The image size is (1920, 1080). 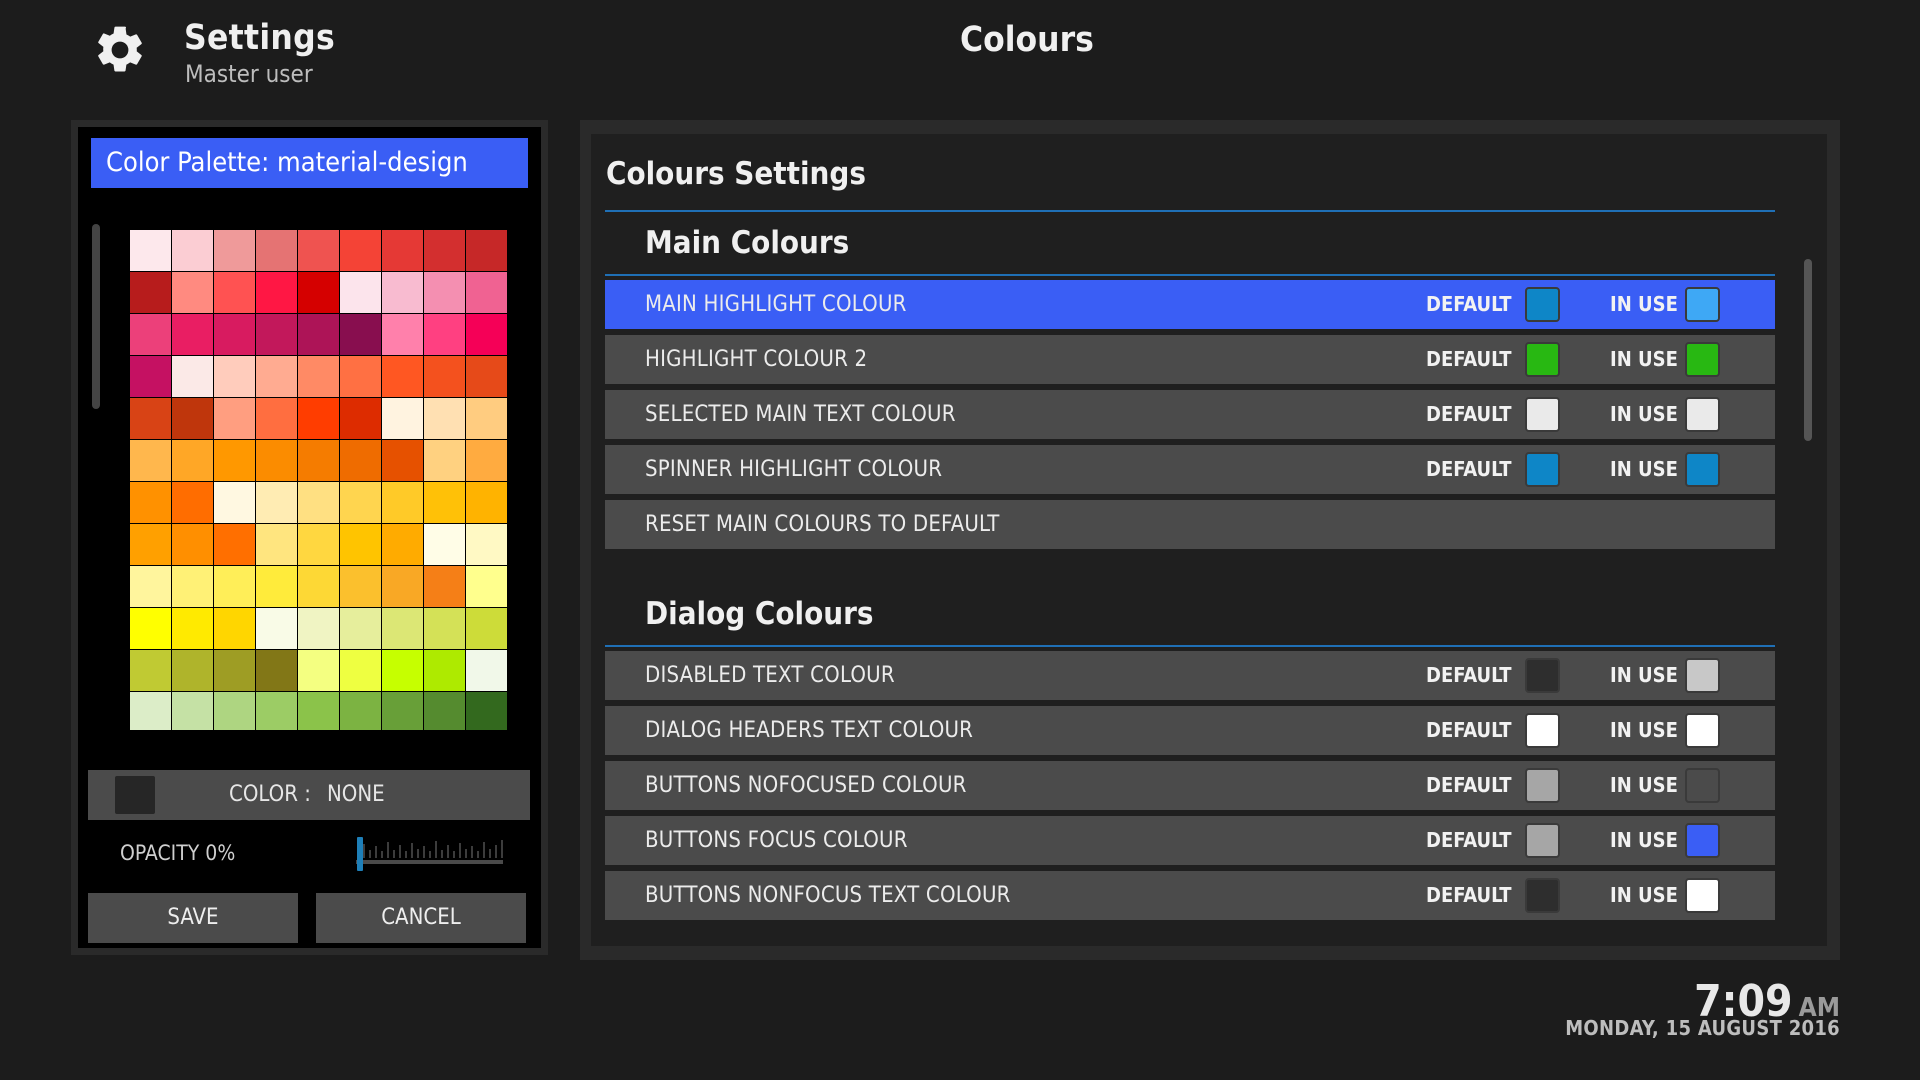 What do you see at coordinates (1190, 840) in the screenshot?
I see `settings-row: BUTTONS FOCUS COLOUR DEFAULT IN USE` at bounding box center [1190, 840].